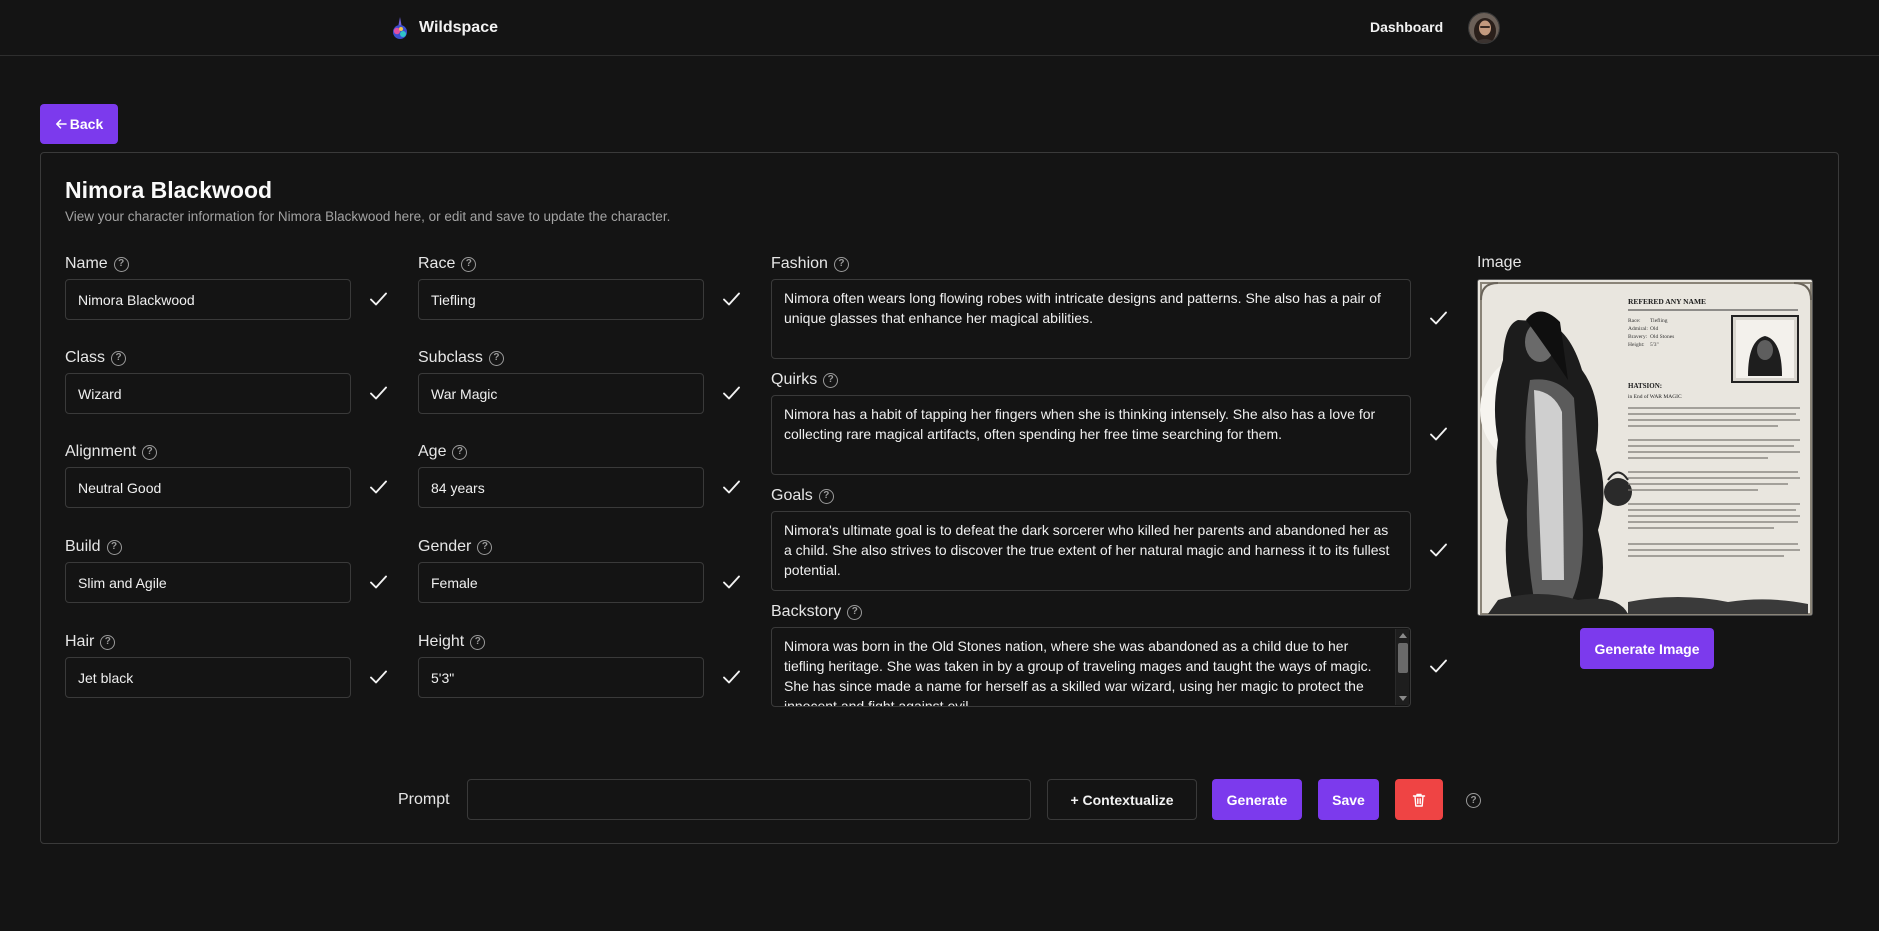 The image size is (1879, 931). Describe the element at coordinates (1645, 386) in the screenshot. I see `sheet-section: HATSION:` at that location.